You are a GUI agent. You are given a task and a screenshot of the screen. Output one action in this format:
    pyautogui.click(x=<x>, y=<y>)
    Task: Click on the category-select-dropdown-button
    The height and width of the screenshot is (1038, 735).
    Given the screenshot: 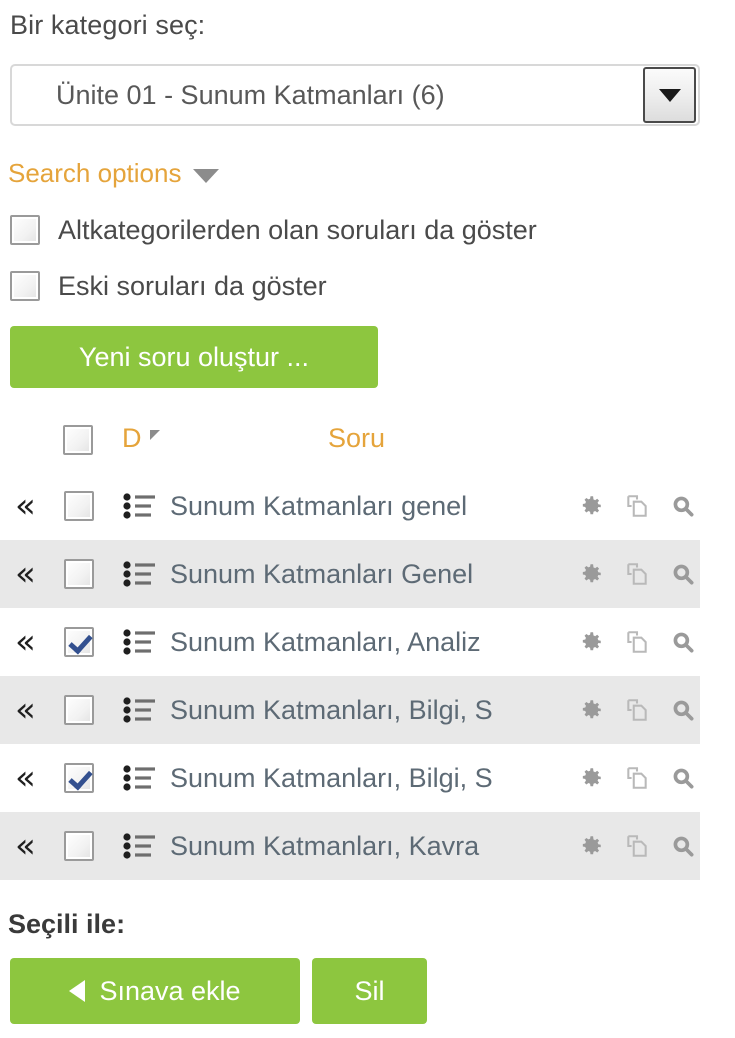 What is the action you would take?
    pyautogui.click(x=669, y=95)
    